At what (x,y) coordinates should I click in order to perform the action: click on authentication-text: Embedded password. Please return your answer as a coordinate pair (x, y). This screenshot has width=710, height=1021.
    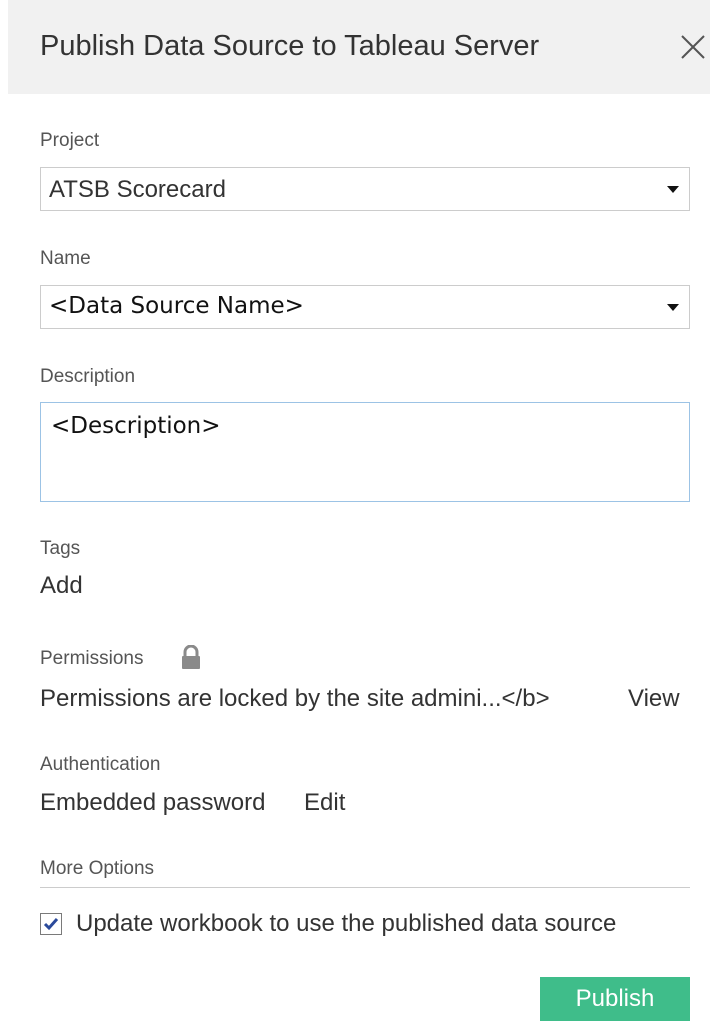
    Looking at the image, I should click on (153, 802).